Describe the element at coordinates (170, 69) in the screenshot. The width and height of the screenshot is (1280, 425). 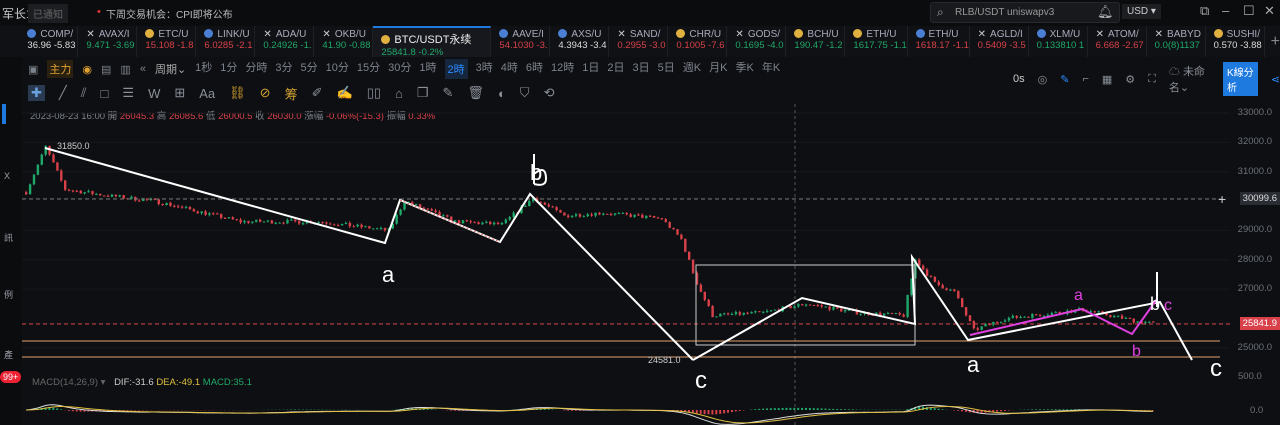
I see `period-select: 周期⌄` at that location.